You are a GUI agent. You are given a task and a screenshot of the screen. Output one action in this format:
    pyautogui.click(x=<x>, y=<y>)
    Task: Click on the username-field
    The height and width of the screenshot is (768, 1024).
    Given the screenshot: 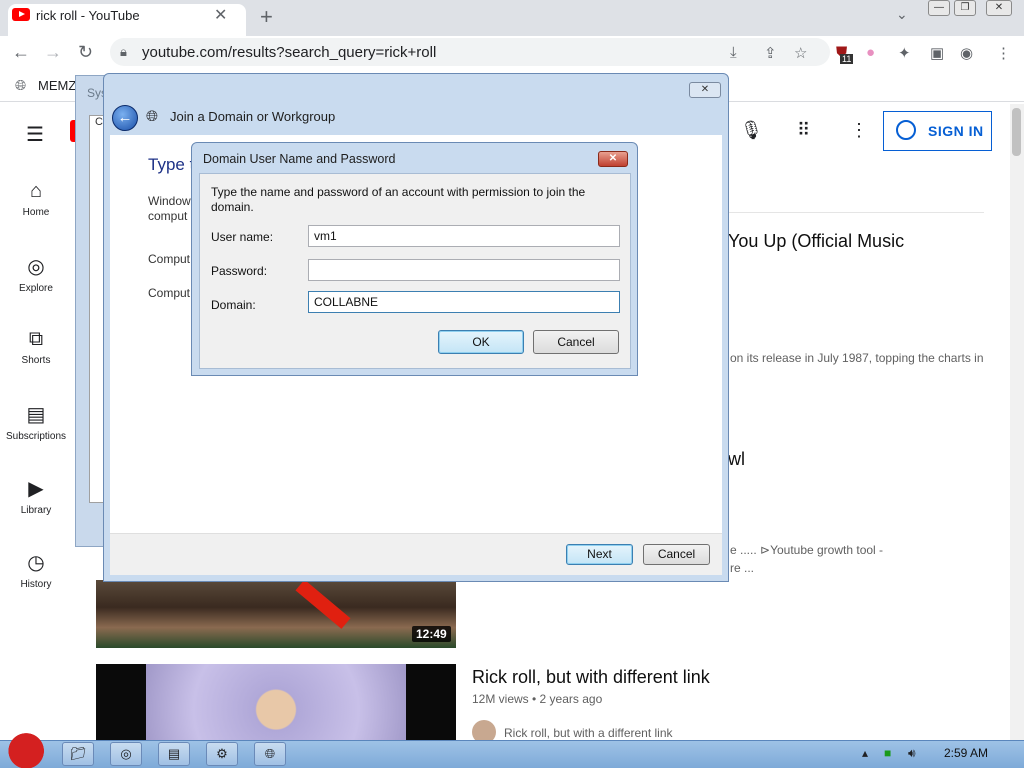 What is the action you would take?
    pyautogui.click(x=464, y=236)
    